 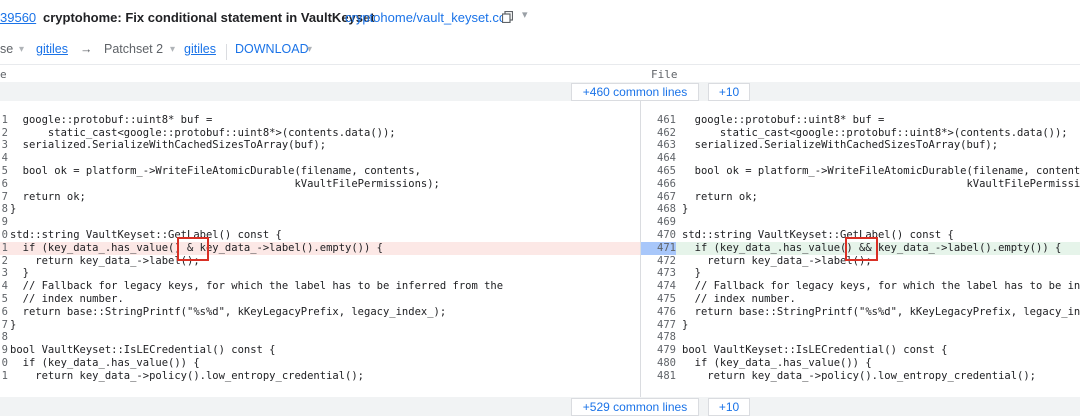 What do you see at coordinates (635, 407) in the screenshot?
I see `expand-common-lines-button: +529 common lines` at bounding box center [635, 407].